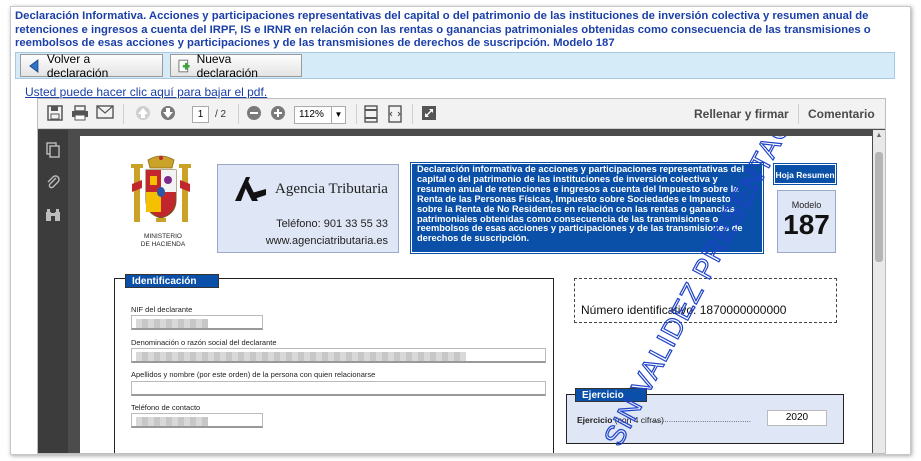  What do you see at coordinates (278, 114) in the screenshot?
I see `zoom-in-icon` at bounding box center [278, 114].